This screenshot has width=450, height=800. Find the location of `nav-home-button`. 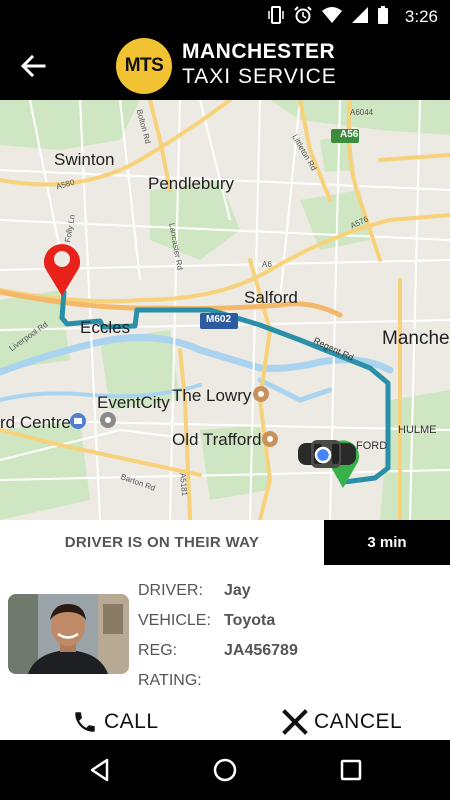

nav-home-button is located at coordinates (225, 770).